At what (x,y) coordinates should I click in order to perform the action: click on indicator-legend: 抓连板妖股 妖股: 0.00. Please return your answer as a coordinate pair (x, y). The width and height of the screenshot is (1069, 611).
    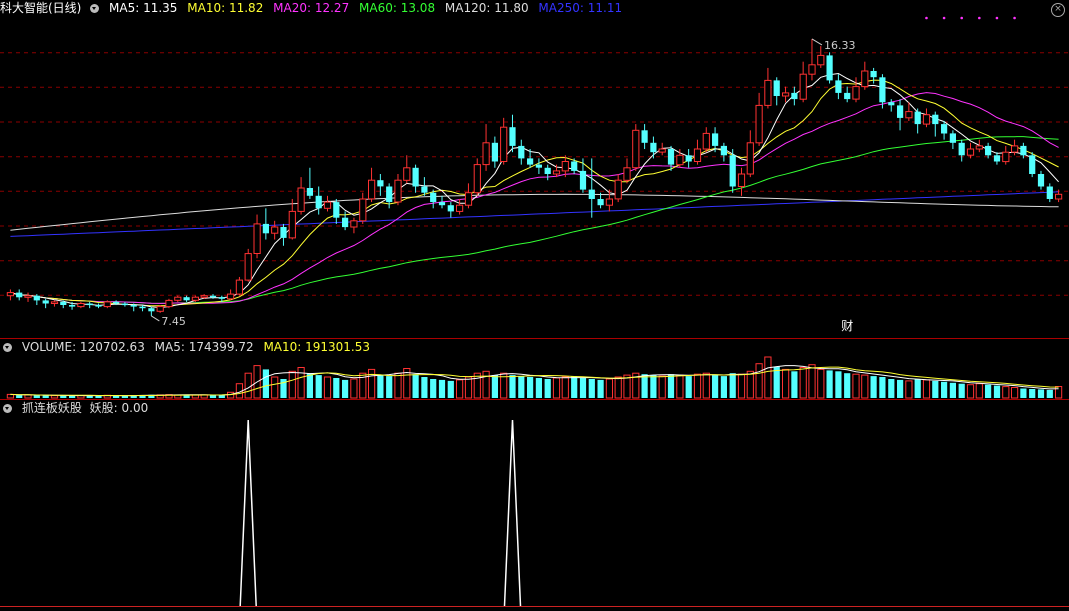
    Looking at the image, I should click on (77, 408).